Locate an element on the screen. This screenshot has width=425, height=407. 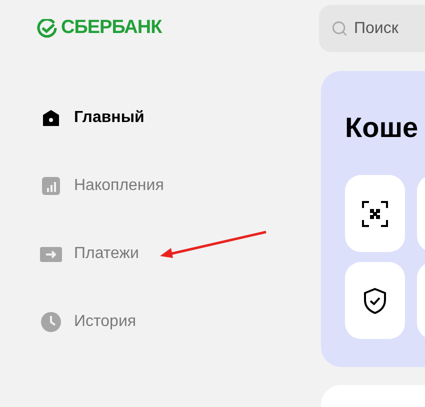
clock-icon is located at coordinates (51, 322).